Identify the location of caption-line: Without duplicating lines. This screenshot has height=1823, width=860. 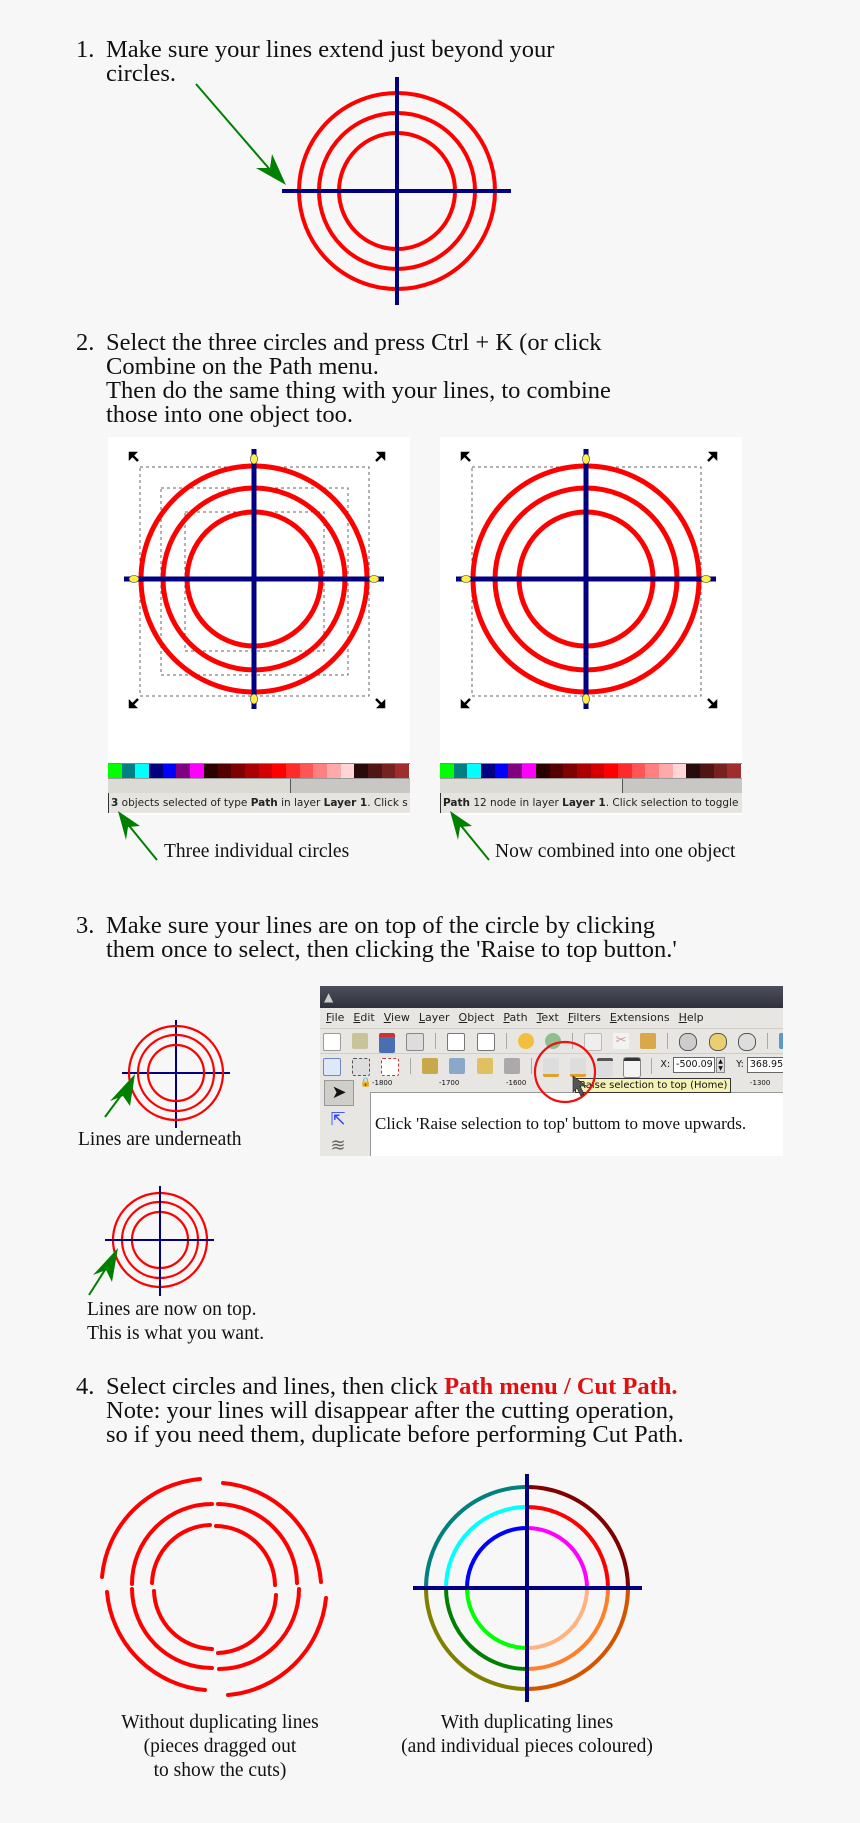
(220, 1722).